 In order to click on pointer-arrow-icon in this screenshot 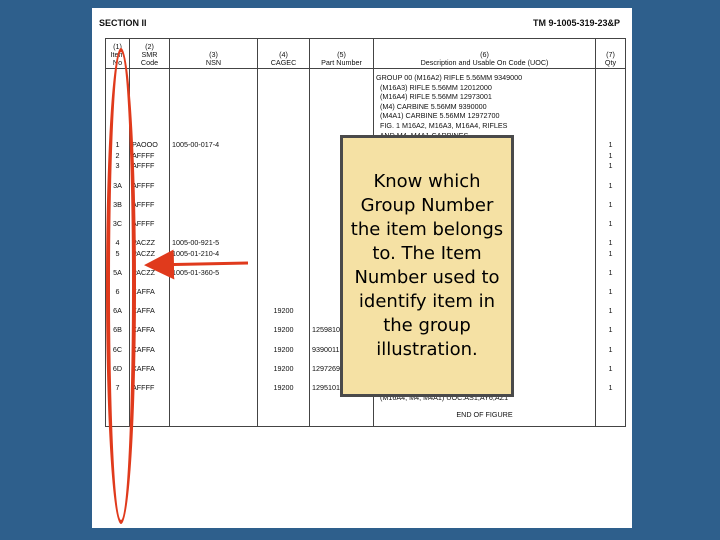, I will do `click(196, 264)`.